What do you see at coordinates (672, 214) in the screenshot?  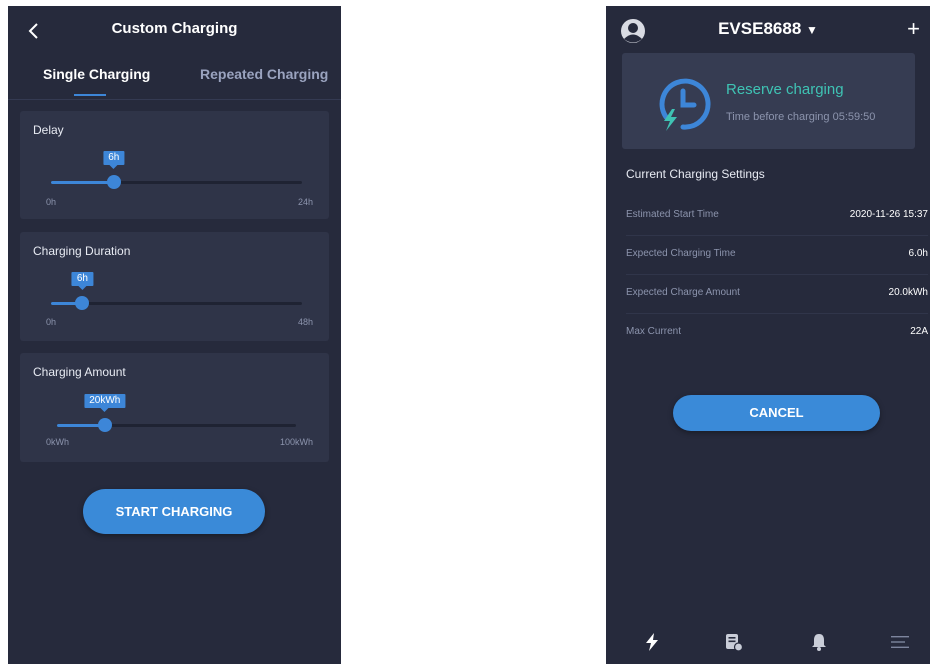 I see `setting-key: Estimated Start Time` at bounding box center [672, 214].